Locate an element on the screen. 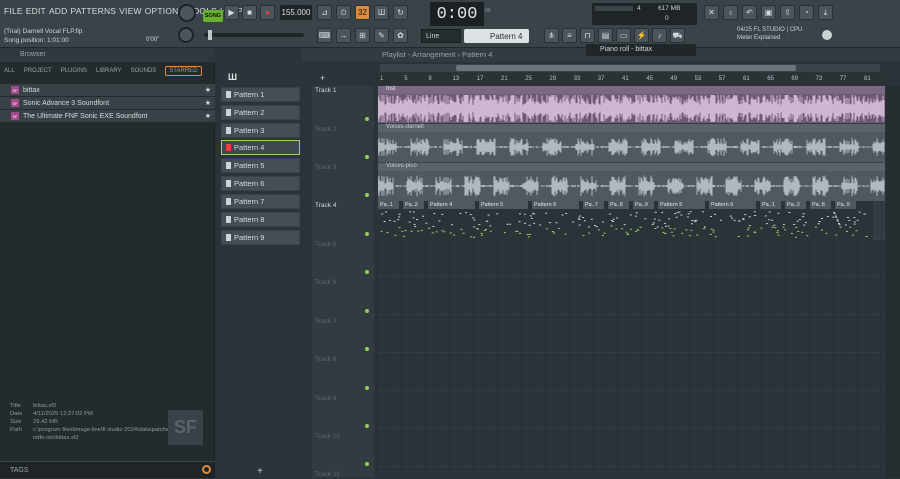 The width and height of the screenshot is (900, 479). pattern-item-9: Pattern 9 is located at coordinates (260, 237).